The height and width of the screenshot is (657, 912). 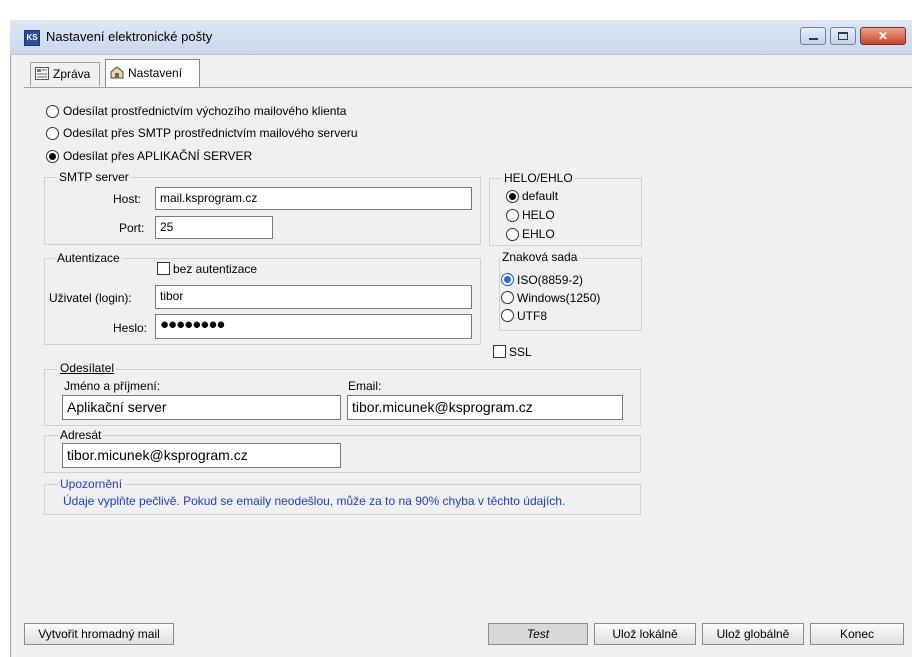 I want to click on window-title: Nastavení elektronické pošty, so click(x=129, y=36).